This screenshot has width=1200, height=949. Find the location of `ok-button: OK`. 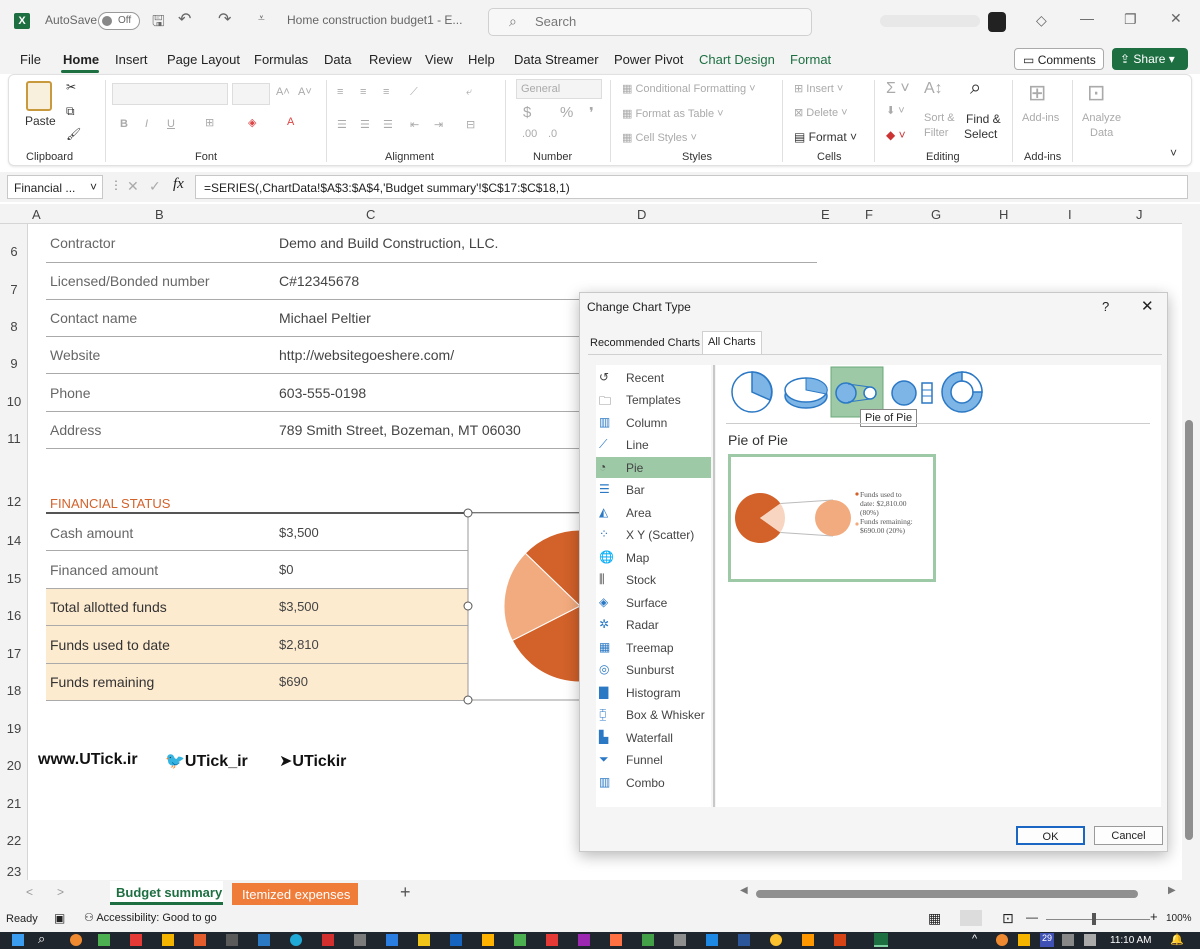

ok-button: OK is located at coordinates (1050, 835).